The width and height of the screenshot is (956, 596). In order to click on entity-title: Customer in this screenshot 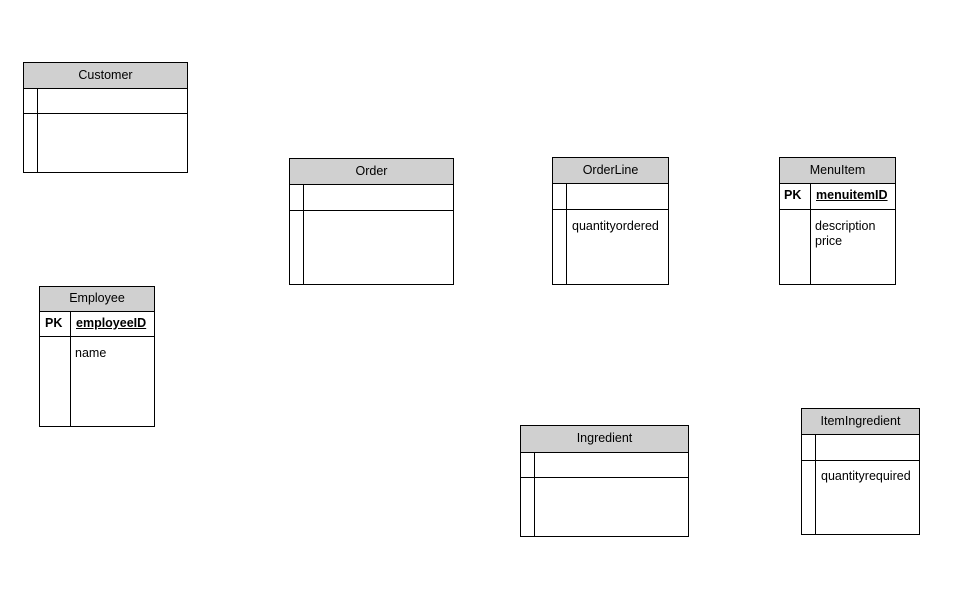, I will do `click(105, 76)`.